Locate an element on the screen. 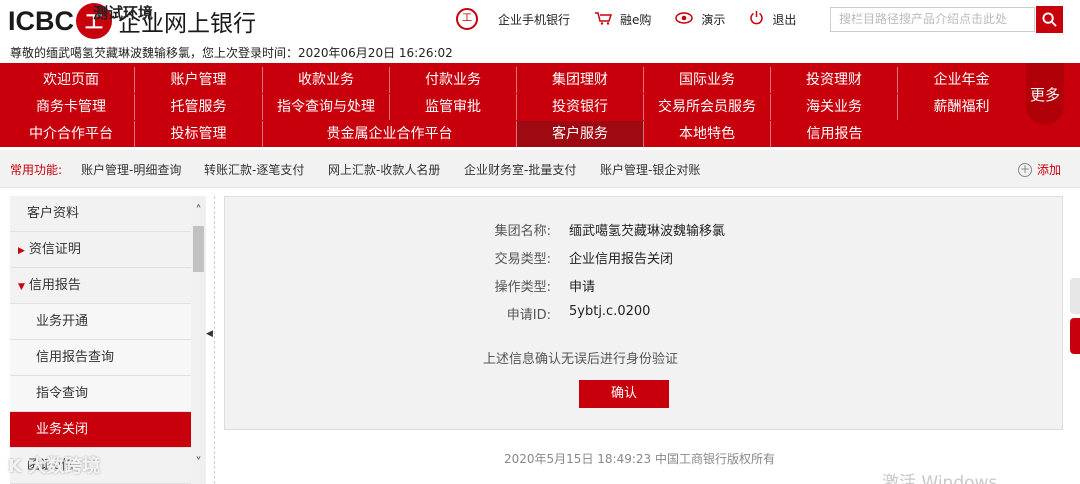 This screenshot has width=1080, height=484. top-links: 工 企业手机银行 融e购 演示 退出 is located at coordinates (638, 19).